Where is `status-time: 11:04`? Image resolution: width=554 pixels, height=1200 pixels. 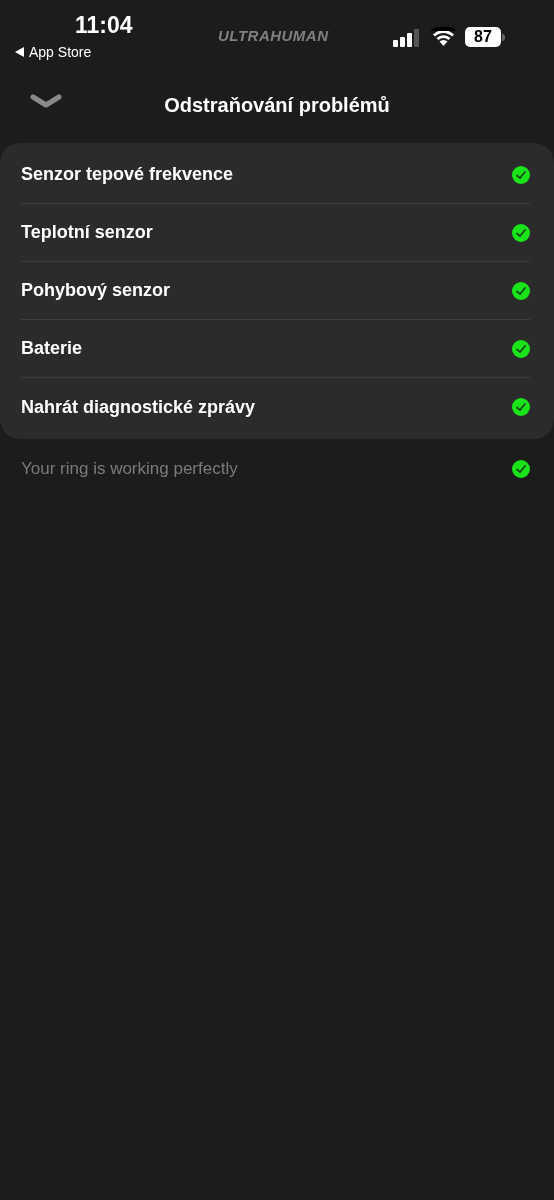
status-time: 11:04 is located at coordinates (104, 25).